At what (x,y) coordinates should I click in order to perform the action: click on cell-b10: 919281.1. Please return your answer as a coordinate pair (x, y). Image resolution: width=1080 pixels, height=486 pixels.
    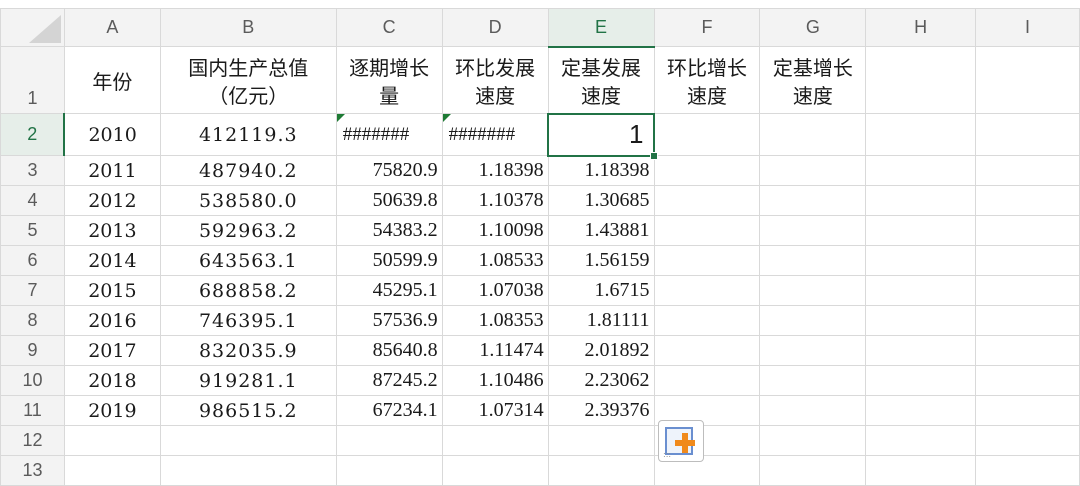
    Looking at the image, I should click on (248, 380).